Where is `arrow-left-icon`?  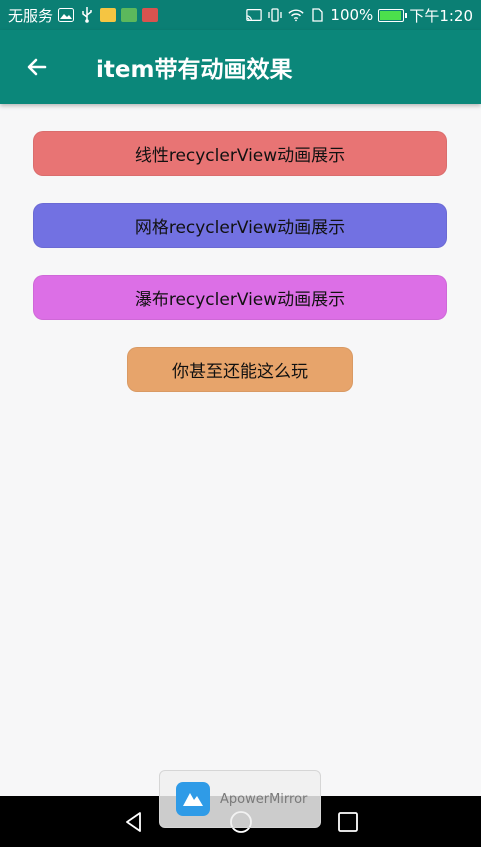 arrow-left-icon is located at coordinates (37, 67).